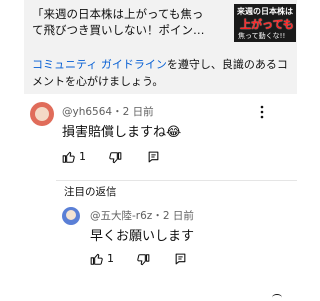 The width and height of the screenshot is (320, 301). Describe the element at coordinates (87, 112) in the screenshot. I see `comment-author: @yh6564` at that location.